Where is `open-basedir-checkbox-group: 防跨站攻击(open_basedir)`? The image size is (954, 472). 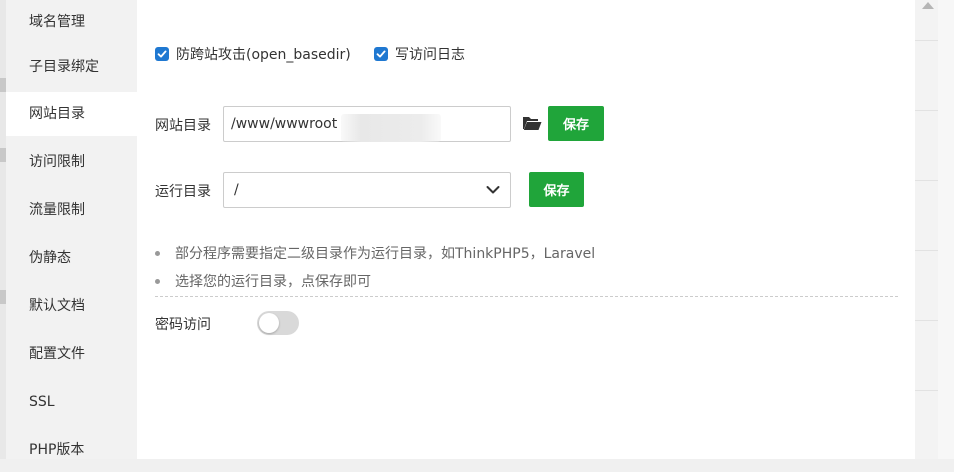
open-basedir-checkbox-group: 防跨站攻击(open_basedir) is located at coordinates (253, 54).